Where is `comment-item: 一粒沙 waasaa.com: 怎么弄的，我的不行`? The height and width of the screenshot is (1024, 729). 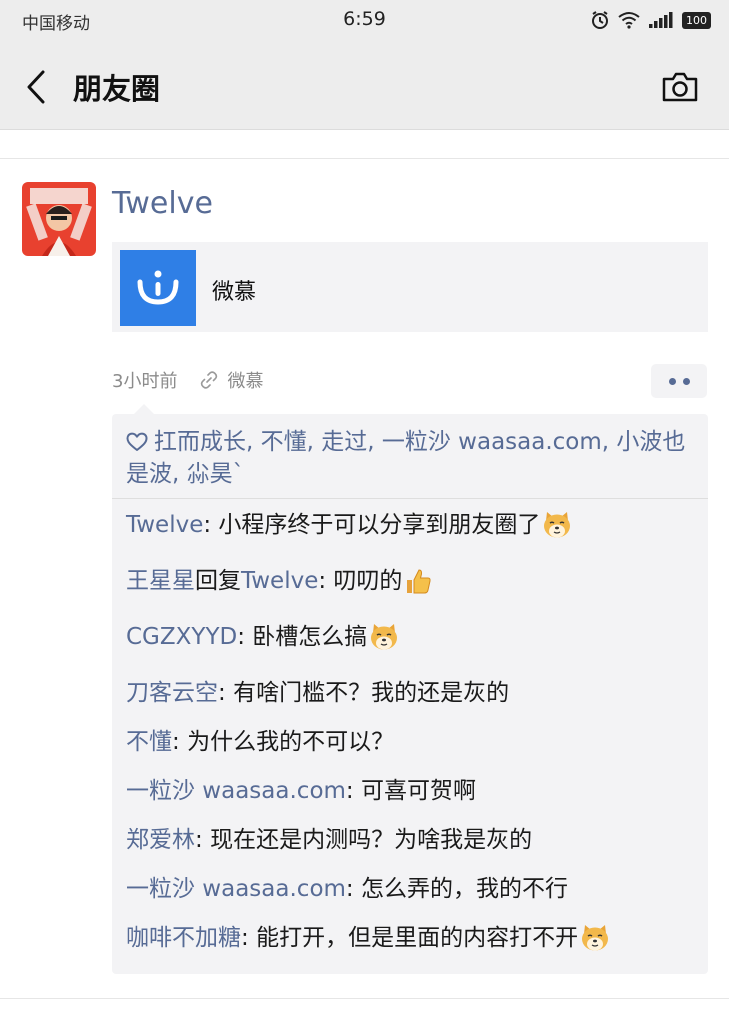
comment-item: 一粒沙 waasaa.com: 怎么弄的，我的不行 is located at coordinates (411, 889).